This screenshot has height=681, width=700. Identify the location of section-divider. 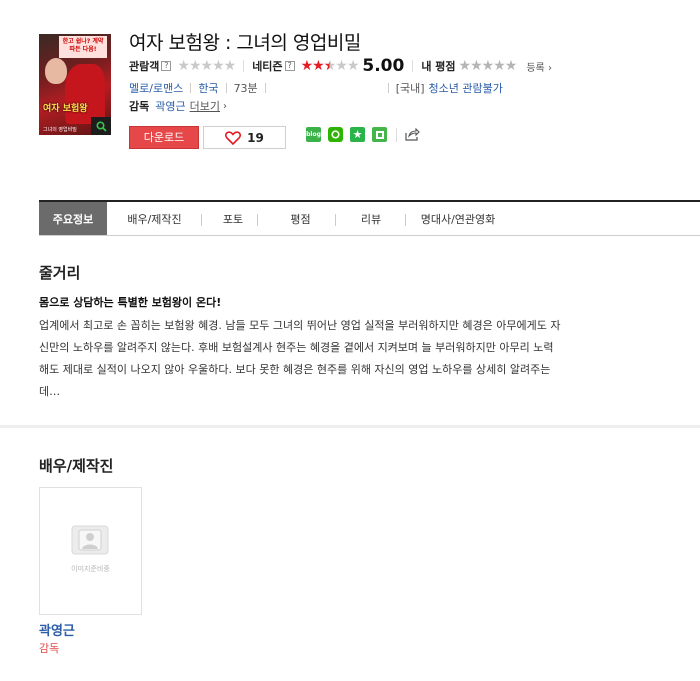
(350, 426).